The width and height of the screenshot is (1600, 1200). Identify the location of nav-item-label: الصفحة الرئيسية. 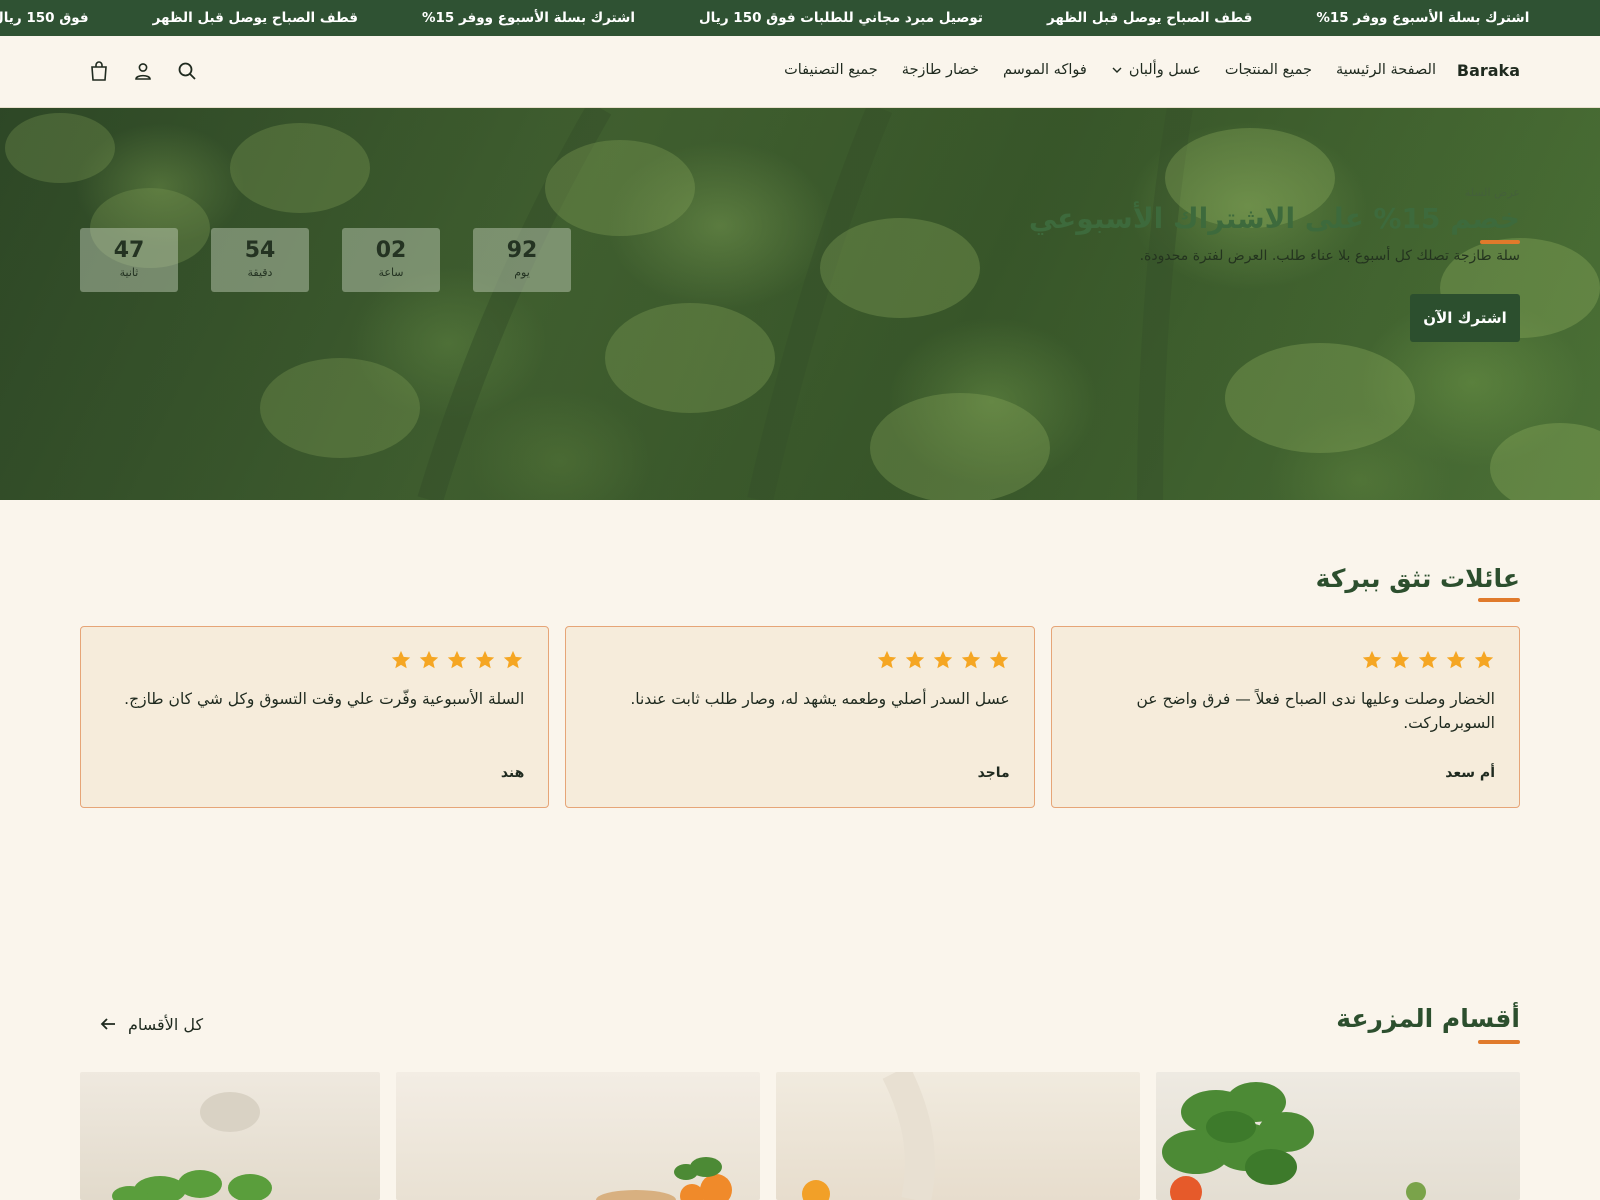
(1385, 70).